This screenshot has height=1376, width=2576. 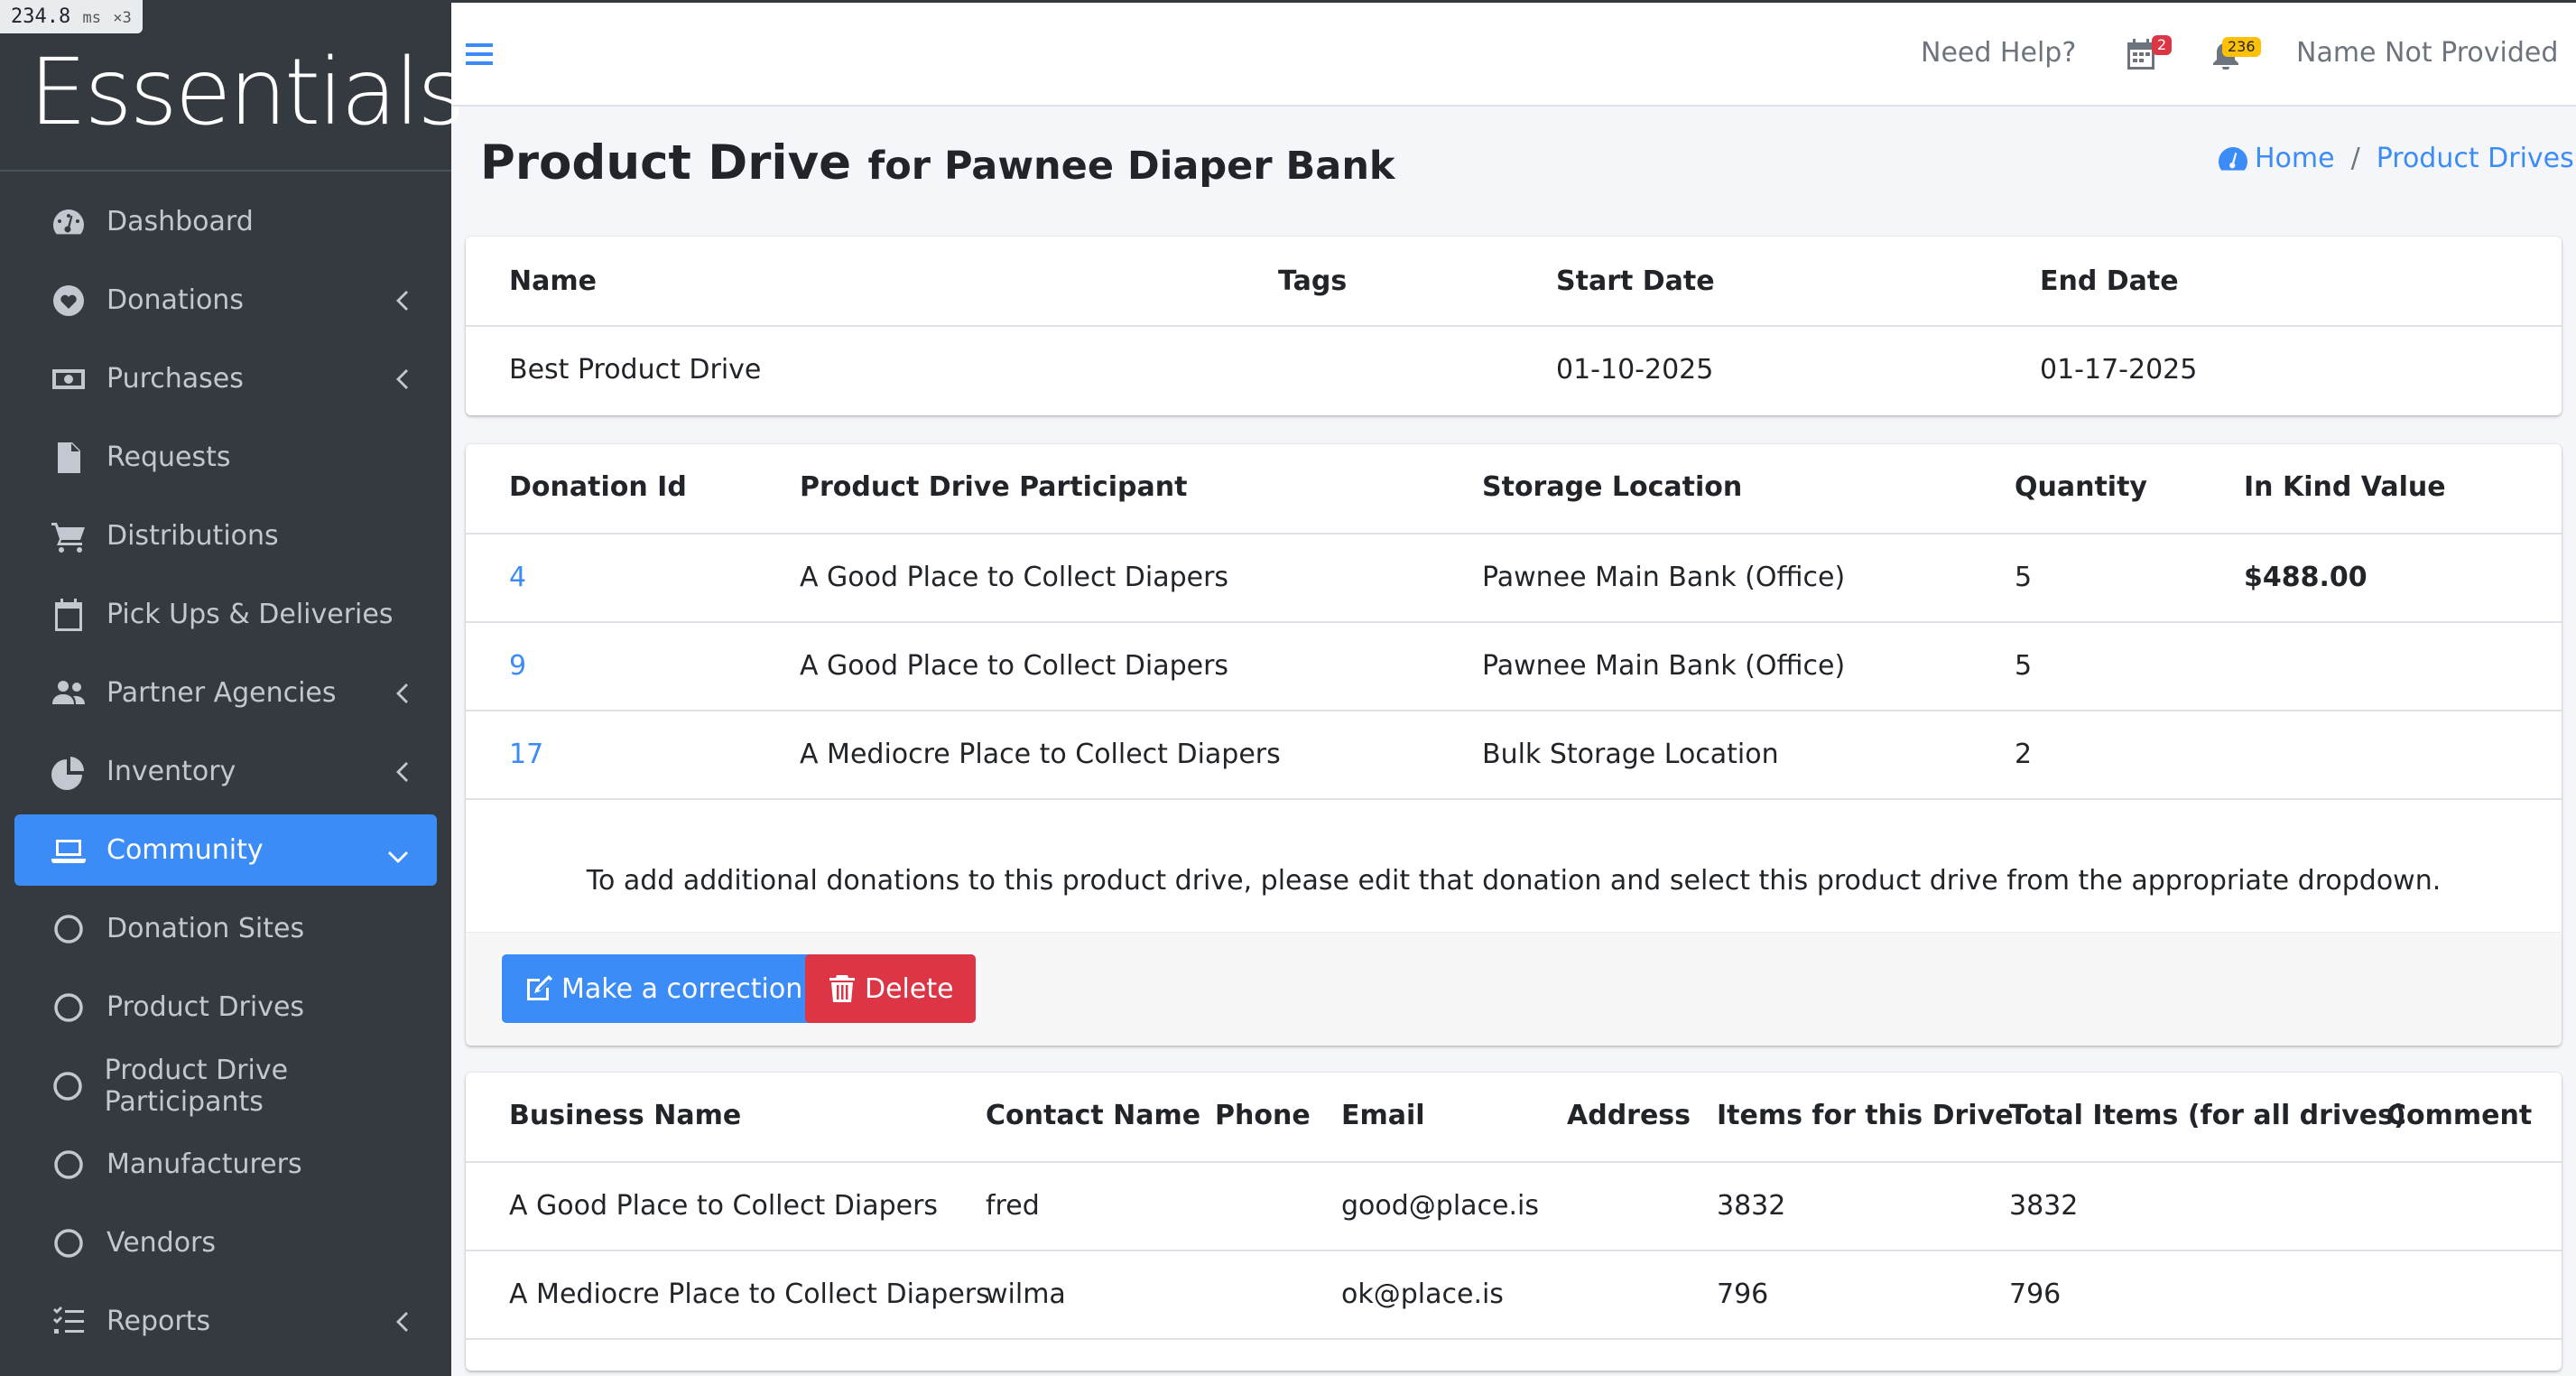 What do you see at coordinates (68, 850) in the screenshot?
I see `laptop-icon` at bounding box center [68, 850].